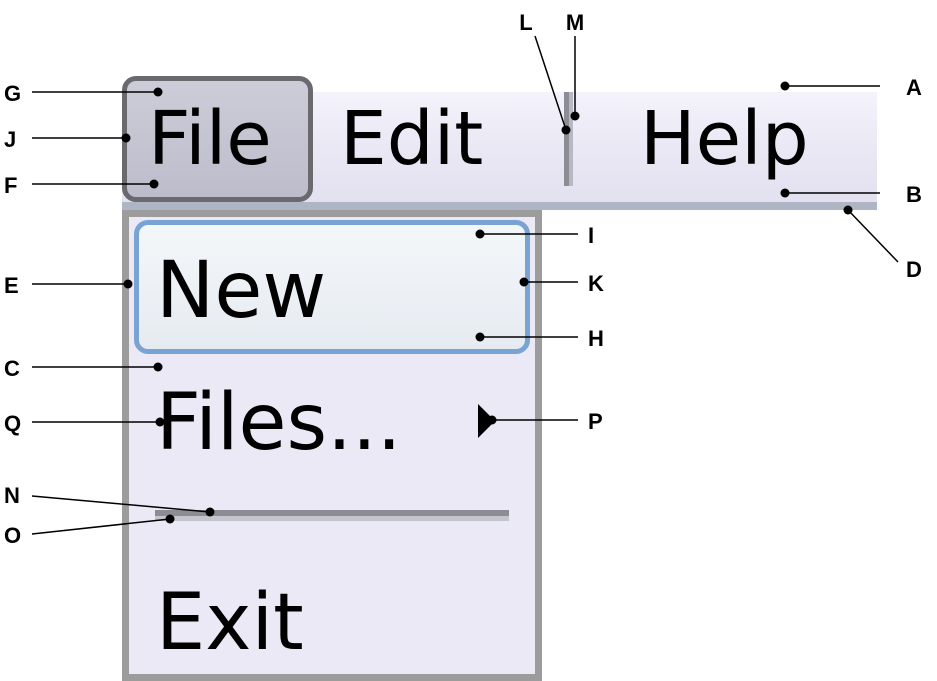  Describe the element at coordinates (83, 368) in the screenshot. I see `callout-c: C` at that location.